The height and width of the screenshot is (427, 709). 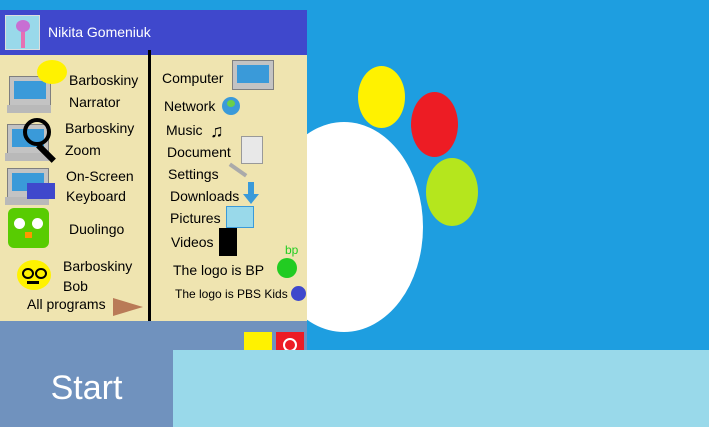 What do you see at coordinates (86, 388) in the screenshot?
I see `start-button: Start` at bounding box center [86, 388].